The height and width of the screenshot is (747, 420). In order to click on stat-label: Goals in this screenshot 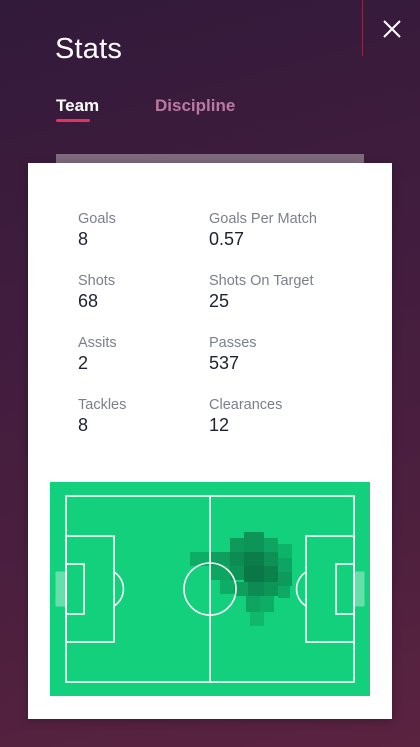, I will do `click(97, 219)`.